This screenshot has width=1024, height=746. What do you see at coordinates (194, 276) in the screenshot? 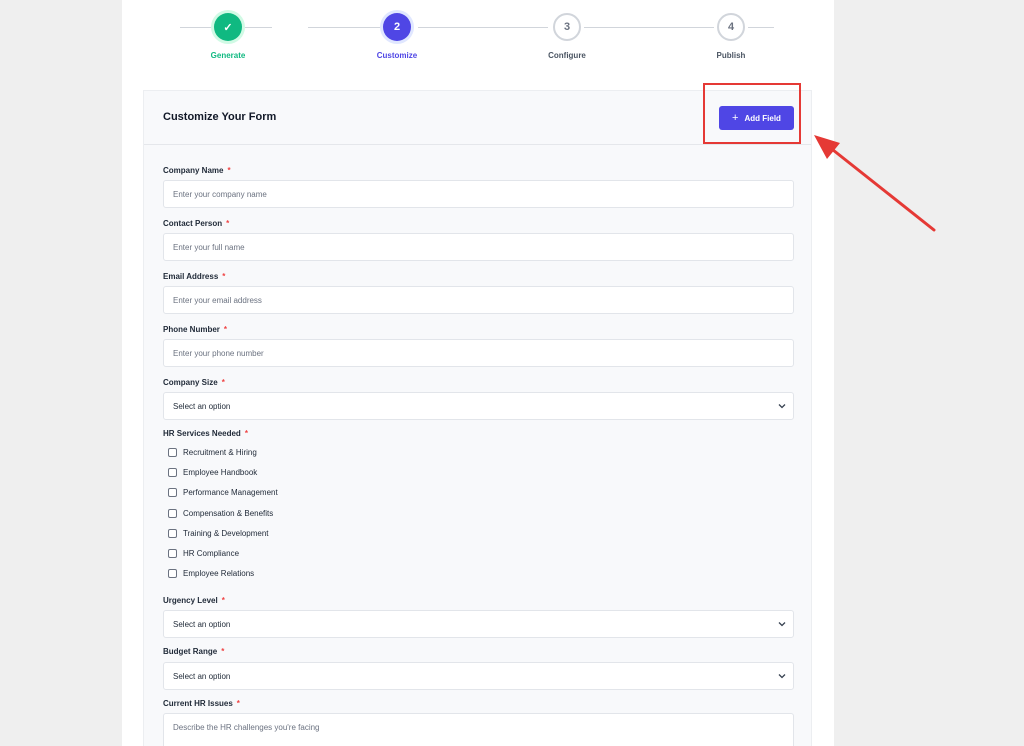
I see `field-label-email: Email Address *` at bounding box center [194, 276].